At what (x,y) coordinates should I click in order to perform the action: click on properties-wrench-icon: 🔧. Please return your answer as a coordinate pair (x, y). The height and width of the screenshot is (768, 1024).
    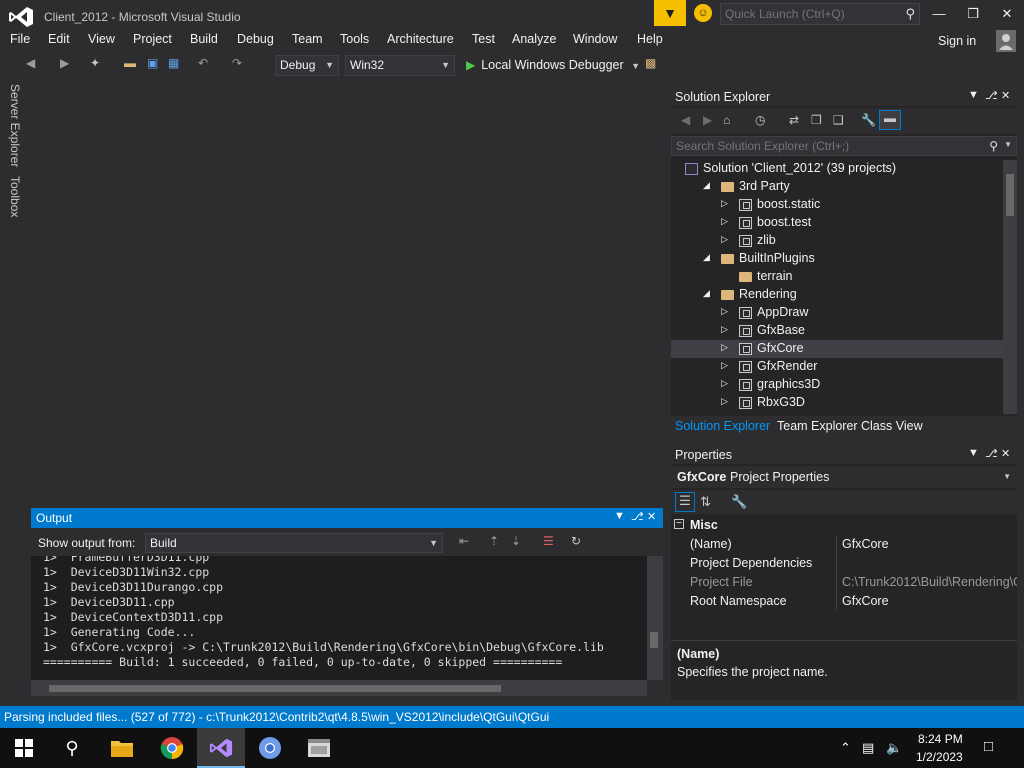
    Looking at the image, I should click on (868, 120).